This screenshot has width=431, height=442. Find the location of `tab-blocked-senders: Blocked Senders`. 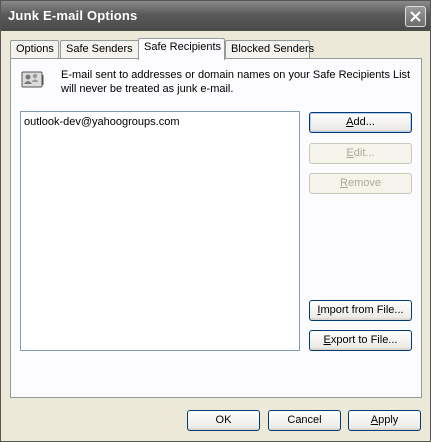

tab-blocked-senders: Blocked Senders is located at coordinates (269, 49).